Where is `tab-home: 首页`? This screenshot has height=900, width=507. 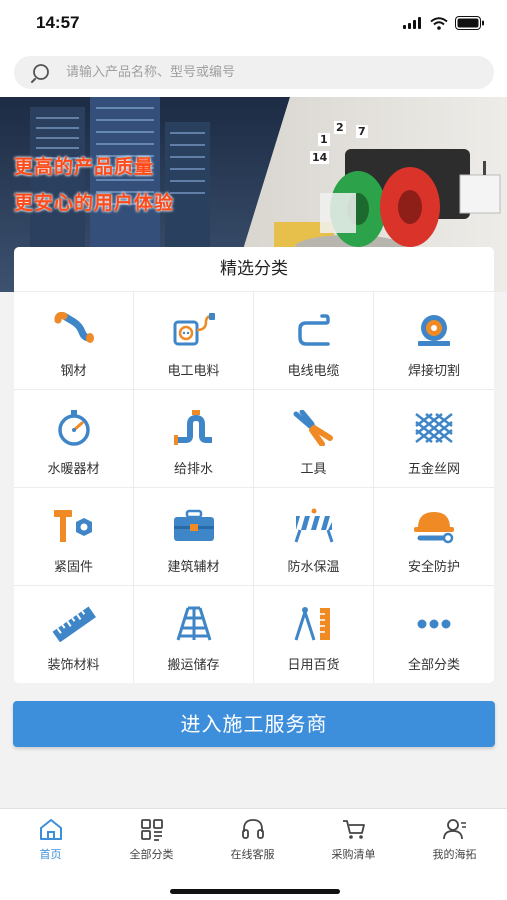 tab-home: 首页 is located at coordinates (50, 838).